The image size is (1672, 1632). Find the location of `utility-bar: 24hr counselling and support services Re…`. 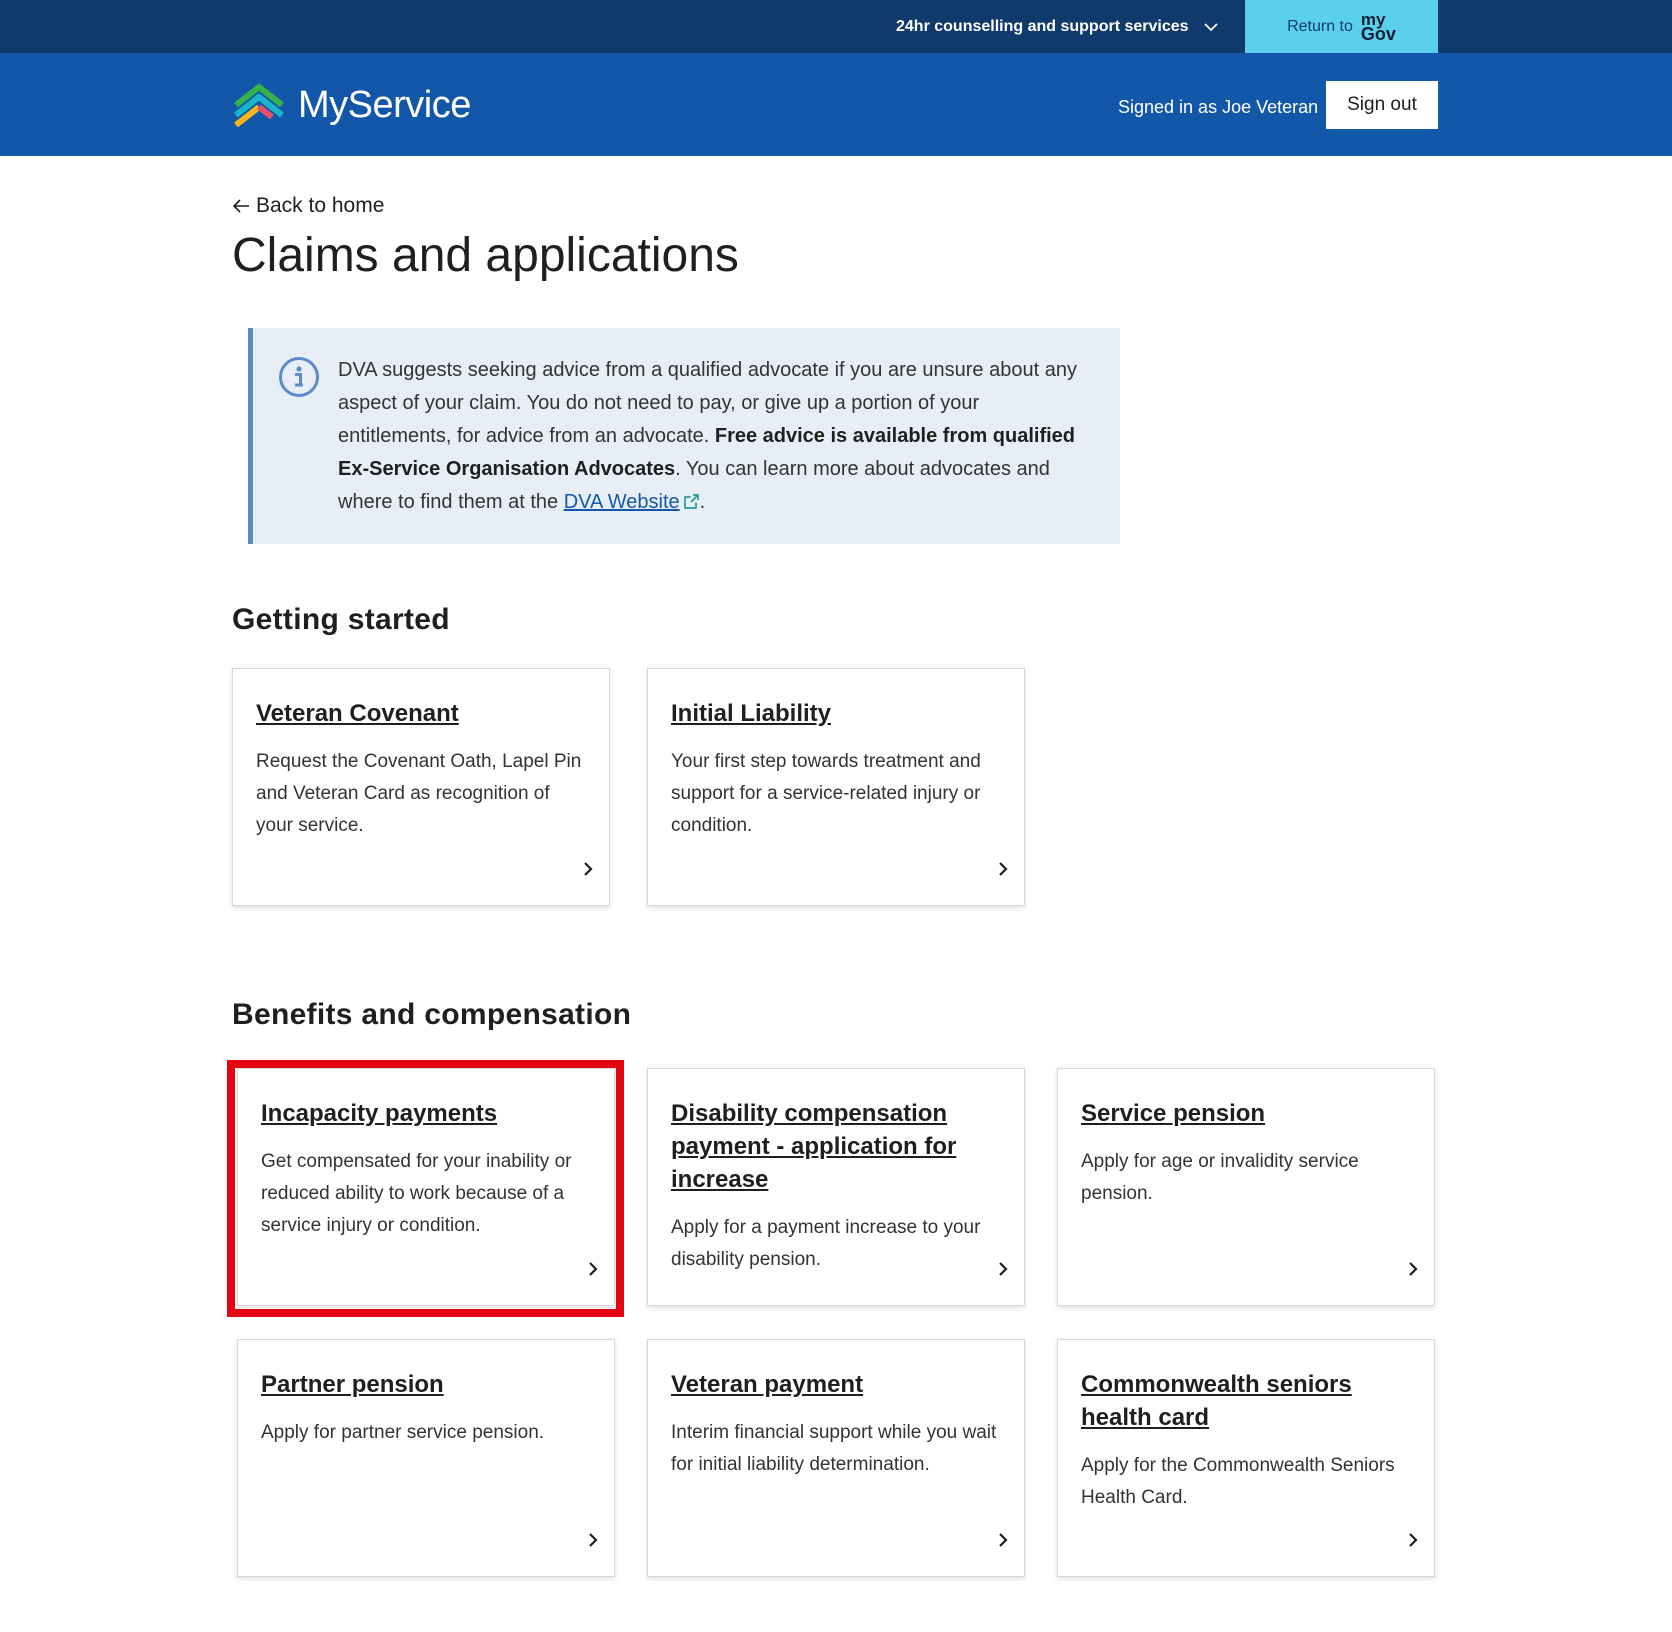

utility-bar: 24hr counselling and support services Re… is located at coordinates (836, 26).